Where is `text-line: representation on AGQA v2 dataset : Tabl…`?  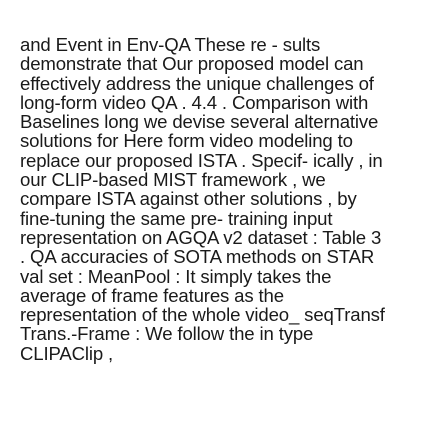 text-line: representation on AGQA v2 dataset : Tabl… is located at coordinates (201, 237).